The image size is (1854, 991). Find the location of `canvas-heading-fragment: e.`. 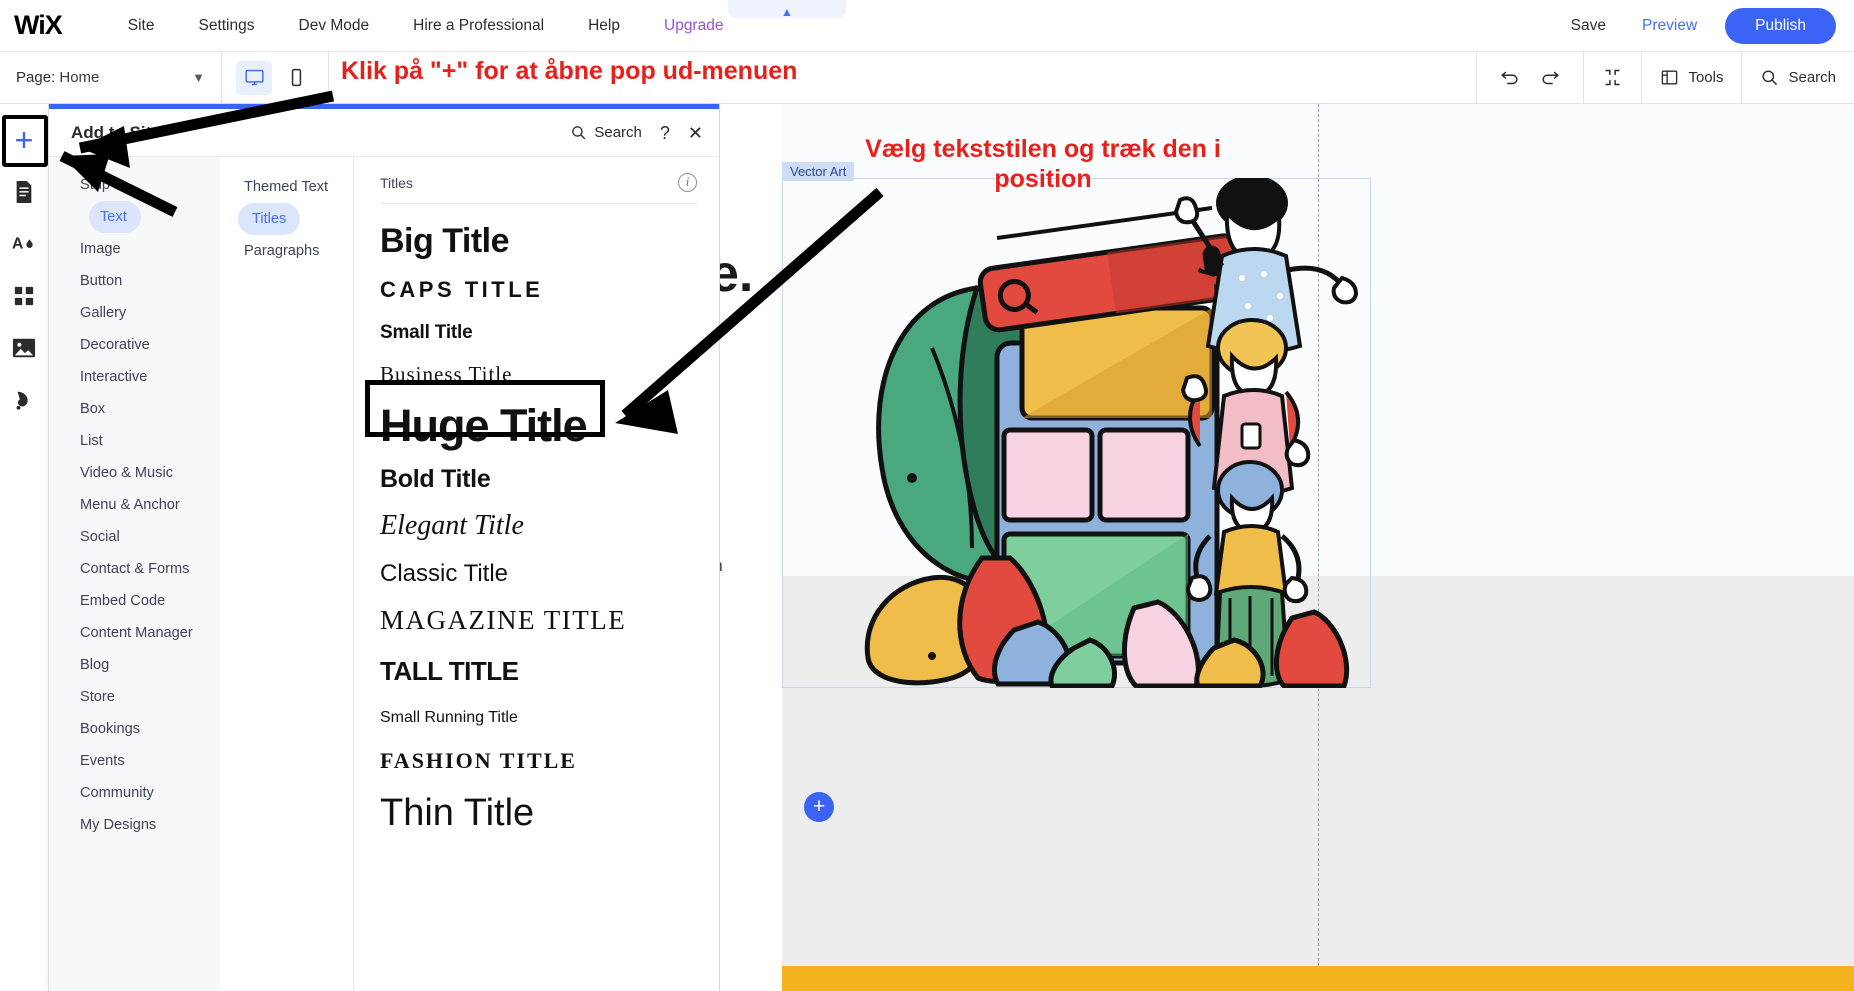

canvas-heading-fragment: e. is located at coordinates (737, 274).